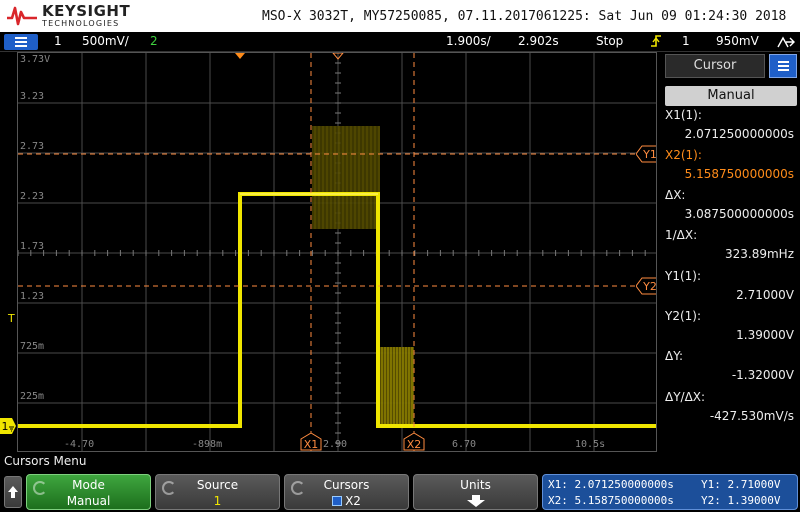 This screenshot has width=800, height=512. I want to click on trigger-level-marker: T, so click(11, 318).